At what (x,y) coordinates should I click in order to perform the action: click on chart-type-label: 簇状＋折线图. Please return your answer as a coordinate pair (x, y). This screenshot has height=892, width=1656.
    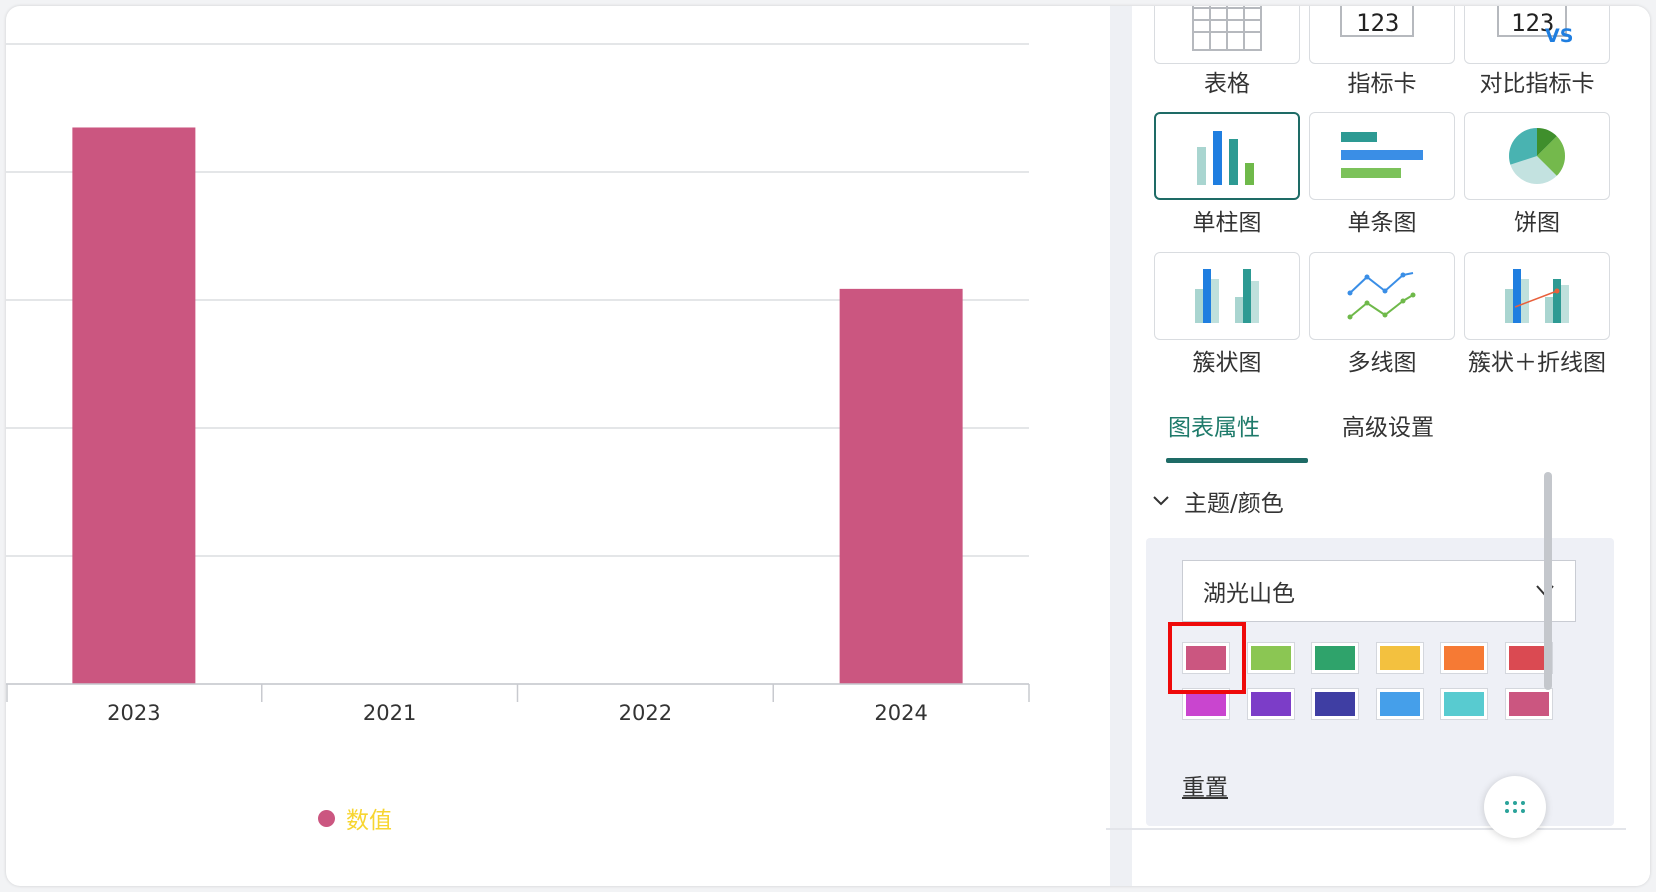
    Looking at the image, I should click on (1537, 363).